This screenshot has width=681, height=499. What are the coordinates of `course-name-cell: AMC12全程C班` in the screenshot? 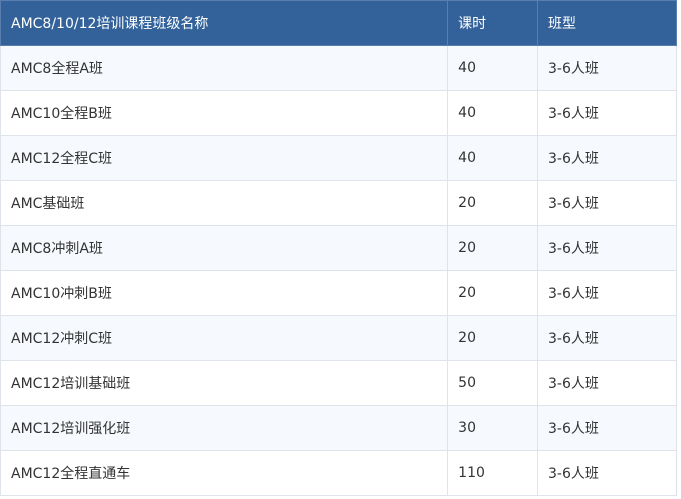 It's located at (224, 158).